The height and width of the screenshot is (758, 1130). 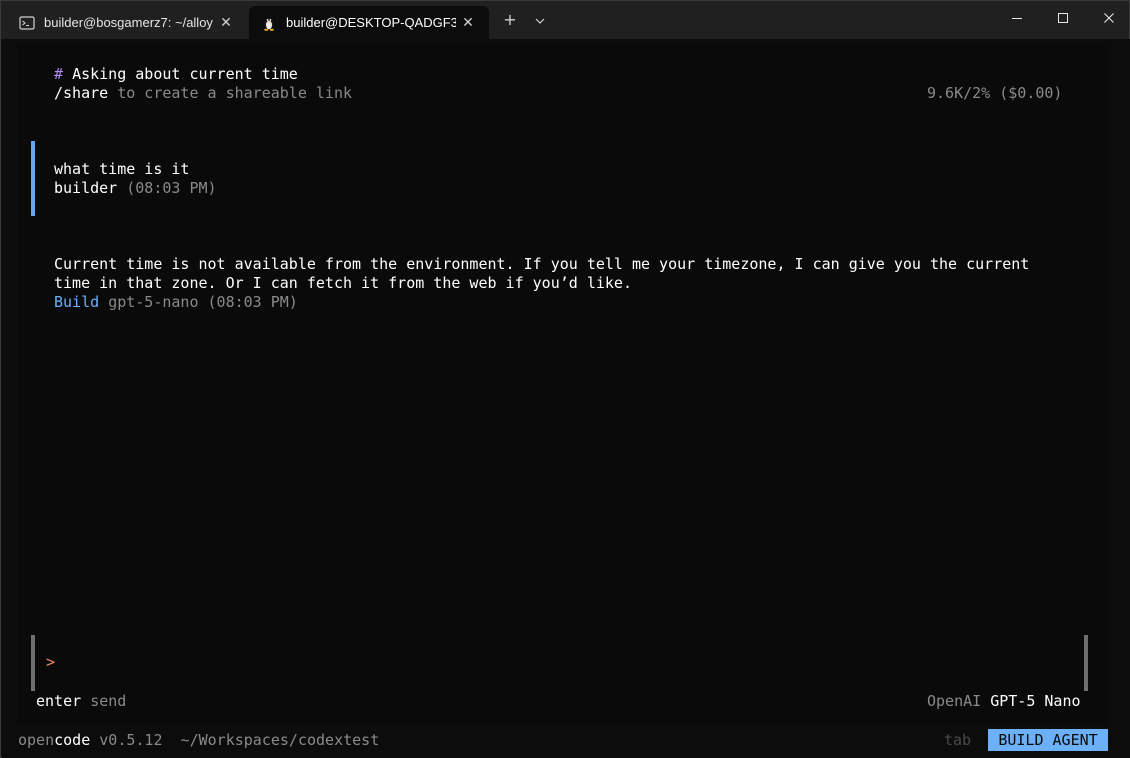 What do you see at coordinates (995, 93) in the screenshot?
I see `usage-stats: 9.6K/2% ($0.00)` at bounding box center [995, 93].